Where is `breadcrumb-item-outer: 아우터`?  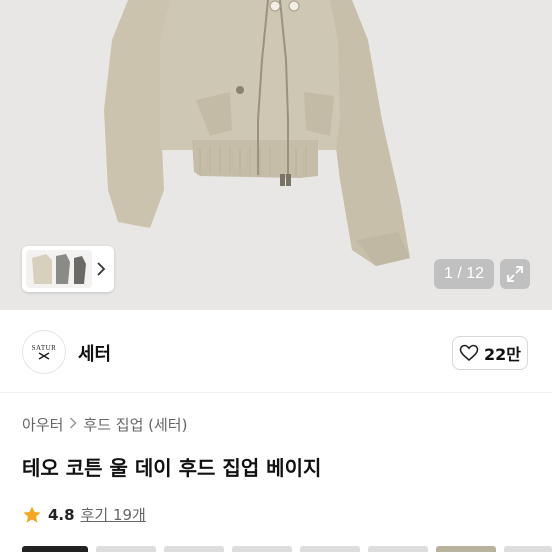 breadcrumb-item-outer: 아우터 is located at coordinates (42, 424).